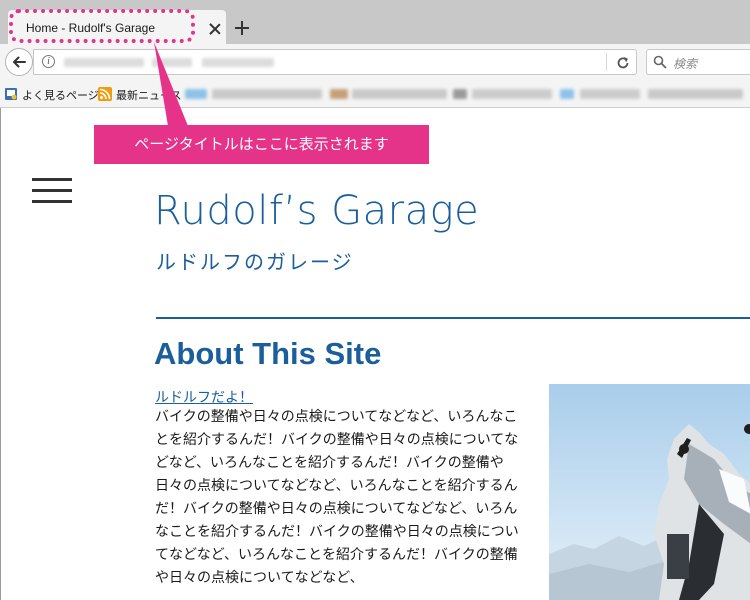 The height and width of the screenshot is (600, 750). Describe the element at coordinates (606, 62) in the screenshot. I see `url-bar-separator` at that location.